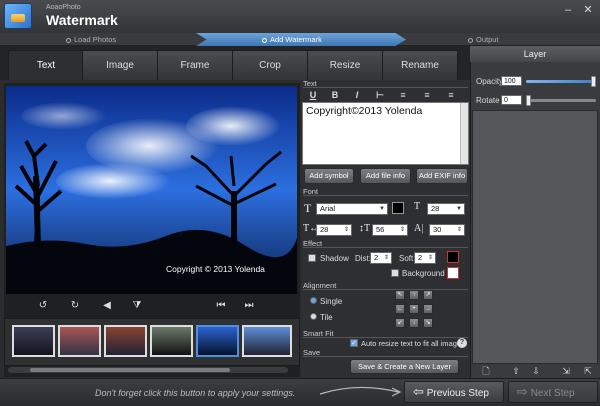 Image resolution: width=600 pixels, height=406 pixels. Describe the element at coordinates (380, 95) in the screenshot. I see `strike-button: ⊢` at that location.